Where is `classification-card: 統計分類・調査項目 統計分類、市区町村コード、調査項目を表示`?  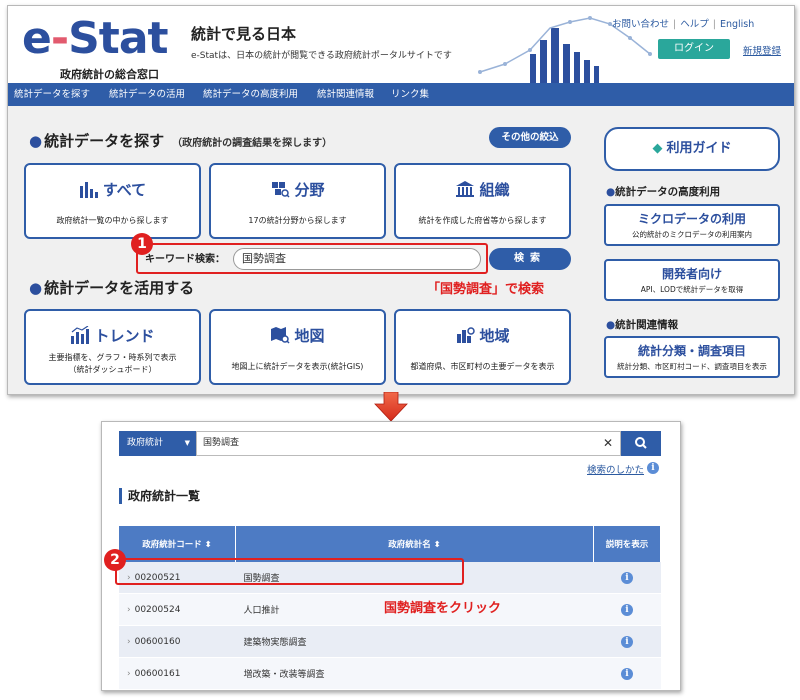 classification-card: 統計分類・調査項目 統計分類、市区町村コード、調査項目を表示 is located at coordinates (692, 357).